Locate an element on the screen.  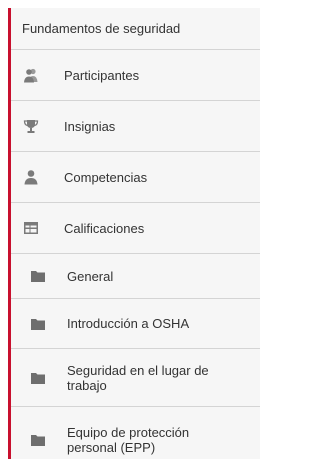
user-icon is located at coordinates (31, 177).